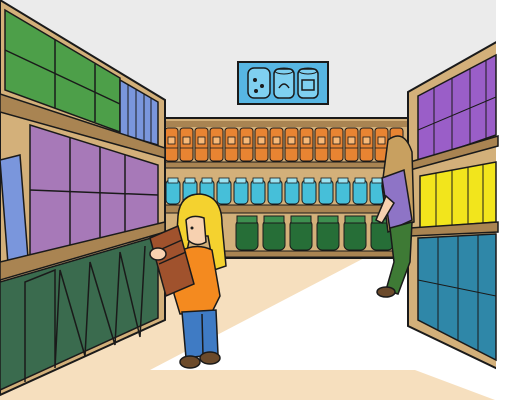 The image size is (520, 400). What do you see at coordinates (259, 83) in the screenshot?
I see `cans-icon` at bounding box center [259, 83].